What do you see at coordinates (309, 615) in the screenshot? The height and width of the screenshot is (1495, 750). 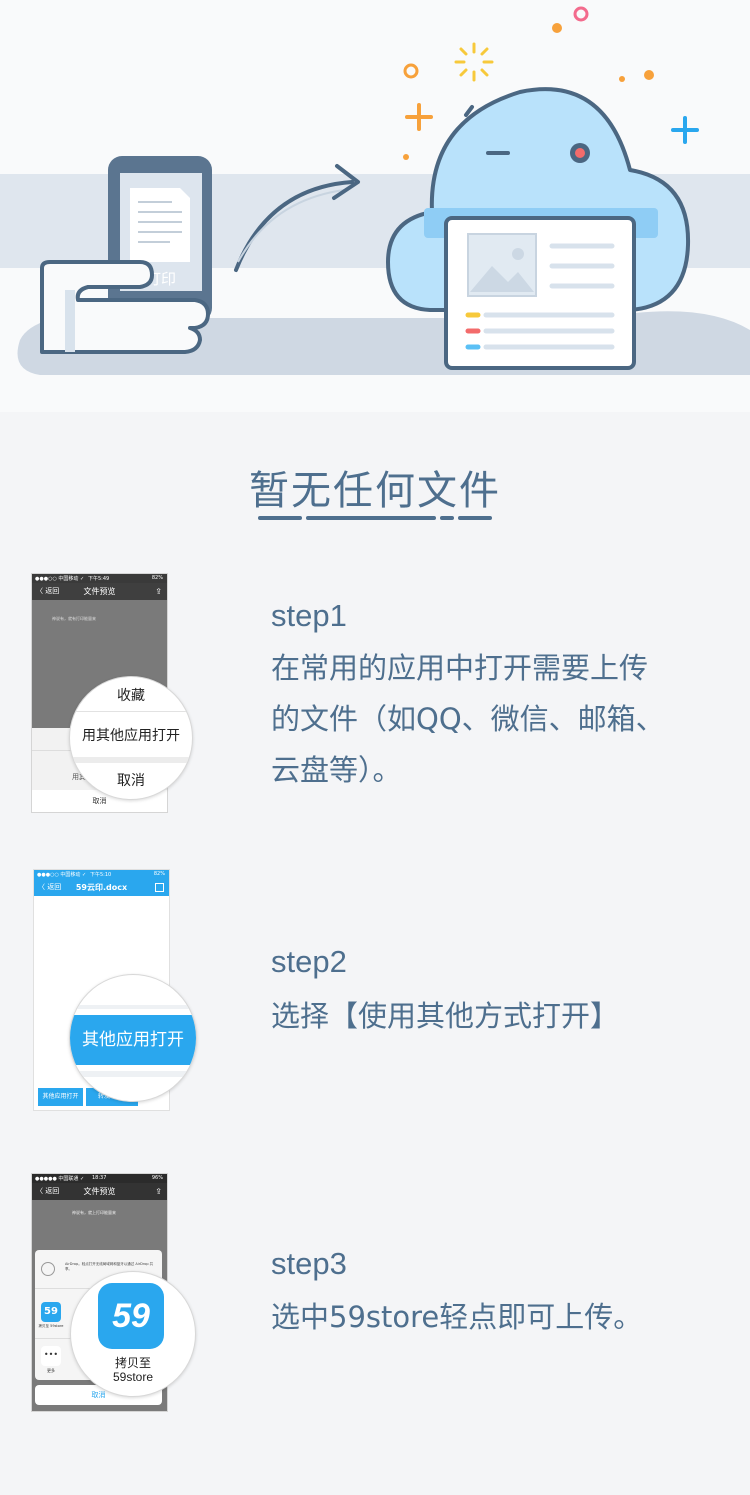 I see `step1-label: step1` at bounding box center [309, 615].